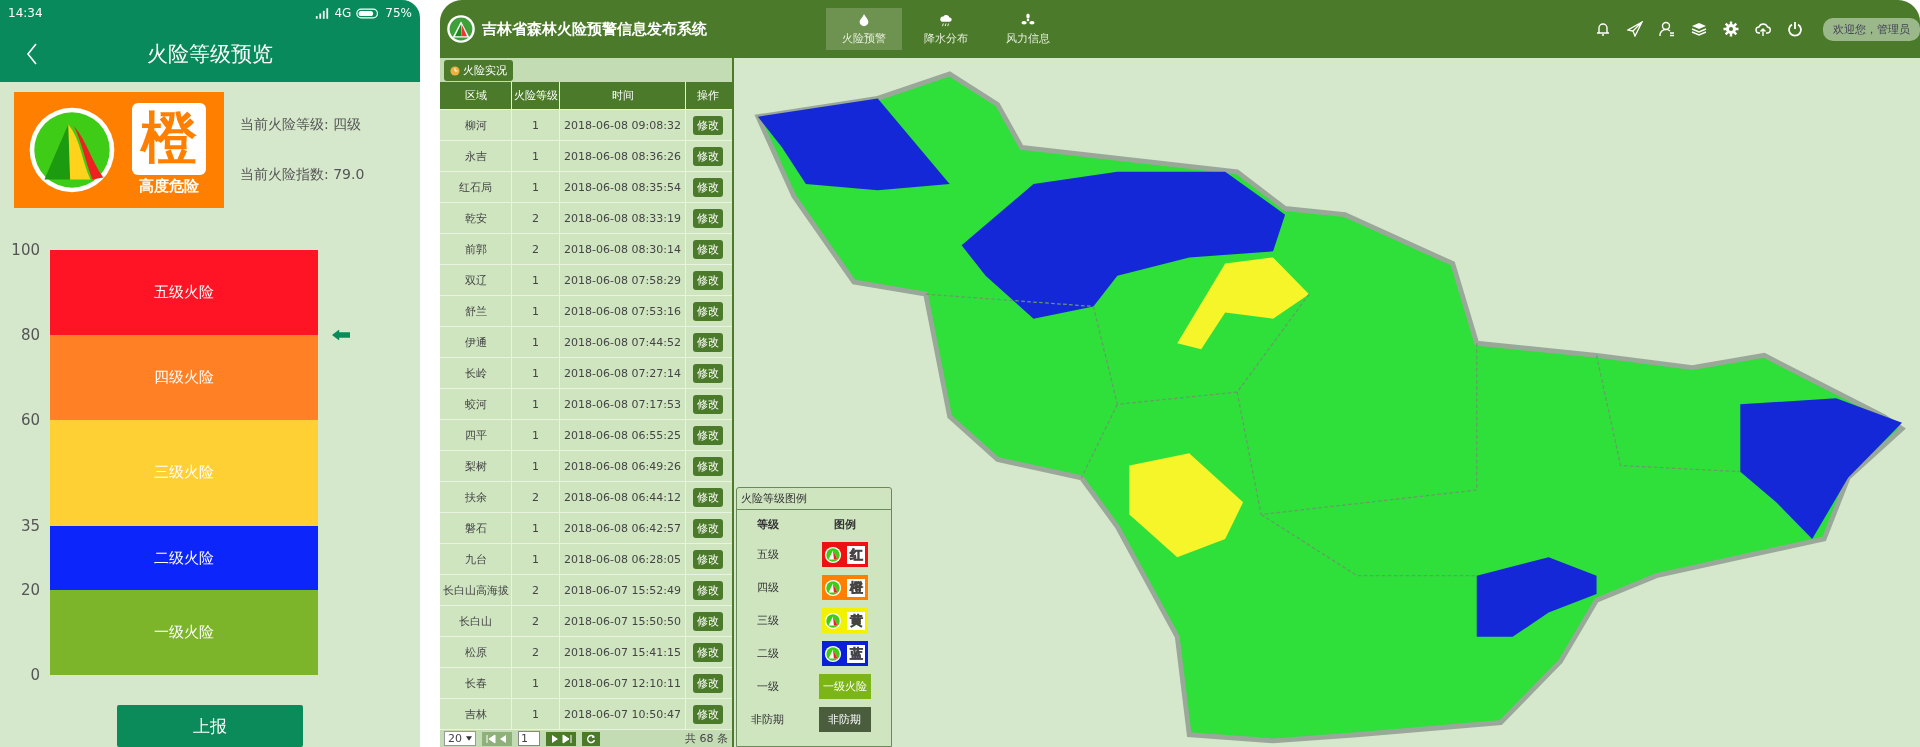 The width and height of the screenshot is (1920, 747). I want to click on fire-info-text: 当前火险指数: 79.0, so click(302, 174).